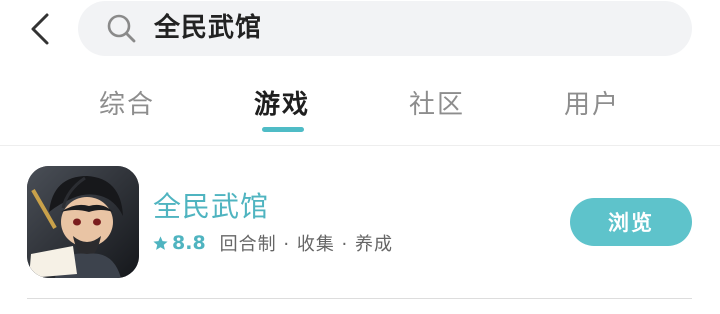 The height and width of the screenshot is (314, 720). Describe the element at coordinates (121, 28) in the screenshot. I see `search-icon` at that location.